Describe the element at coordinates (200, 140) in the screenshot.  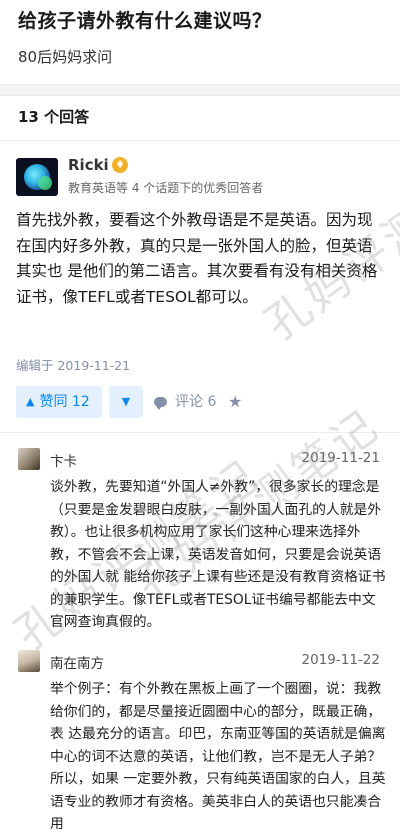
I see `divider` at that location.